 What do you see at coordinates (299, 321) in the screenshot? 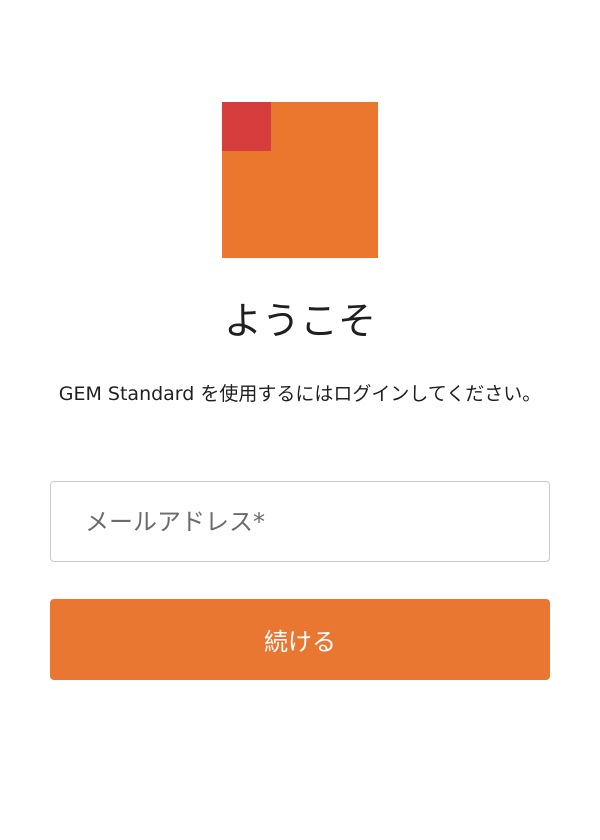
I see `page-title: ようこそ` at bounding box center [299, 321].